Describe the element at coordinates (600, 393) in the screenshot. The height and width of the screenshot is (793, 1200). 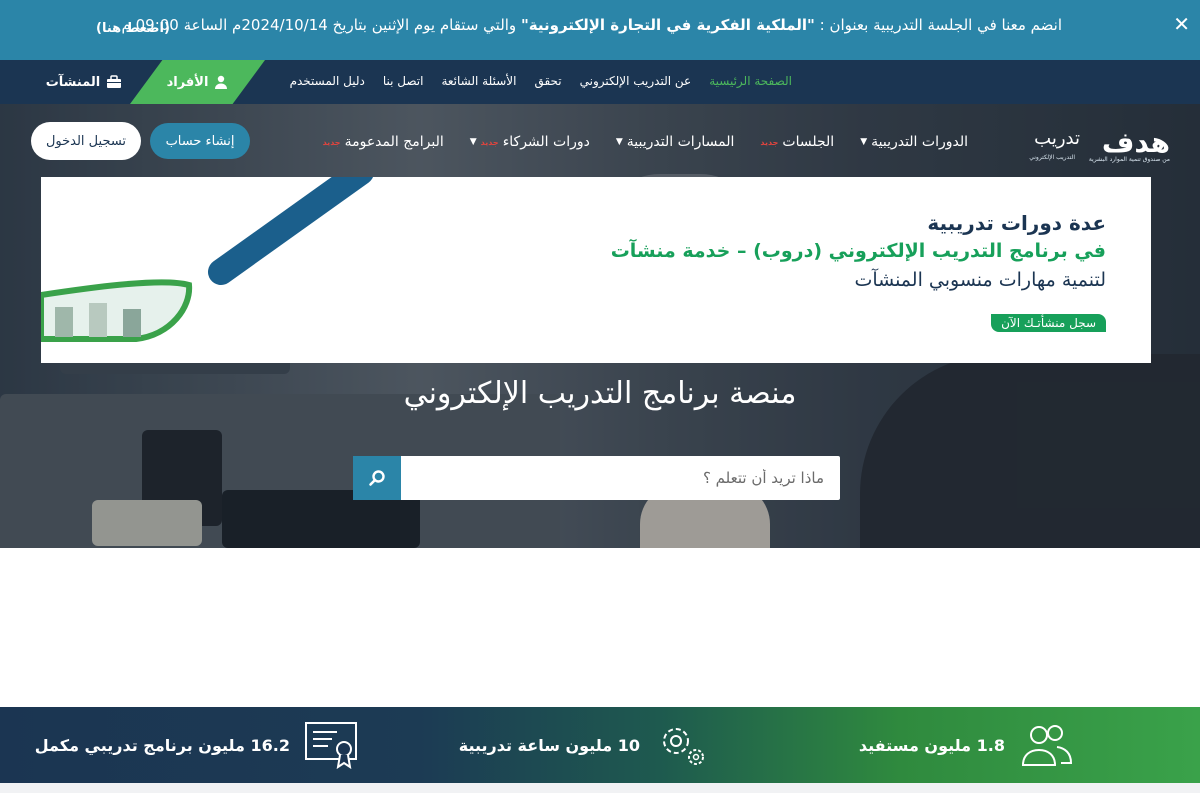
I see `hero-title: منصة برنامج التدريب الإلكتروني` at that location.